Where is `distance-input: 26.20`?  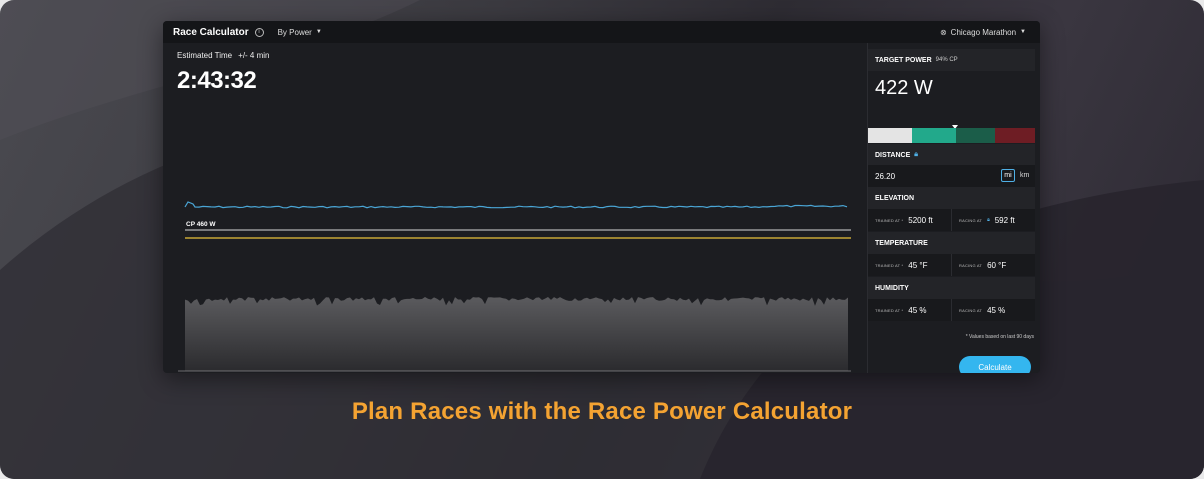 distance-input: 26.20 is located at coordinates (885, 176).